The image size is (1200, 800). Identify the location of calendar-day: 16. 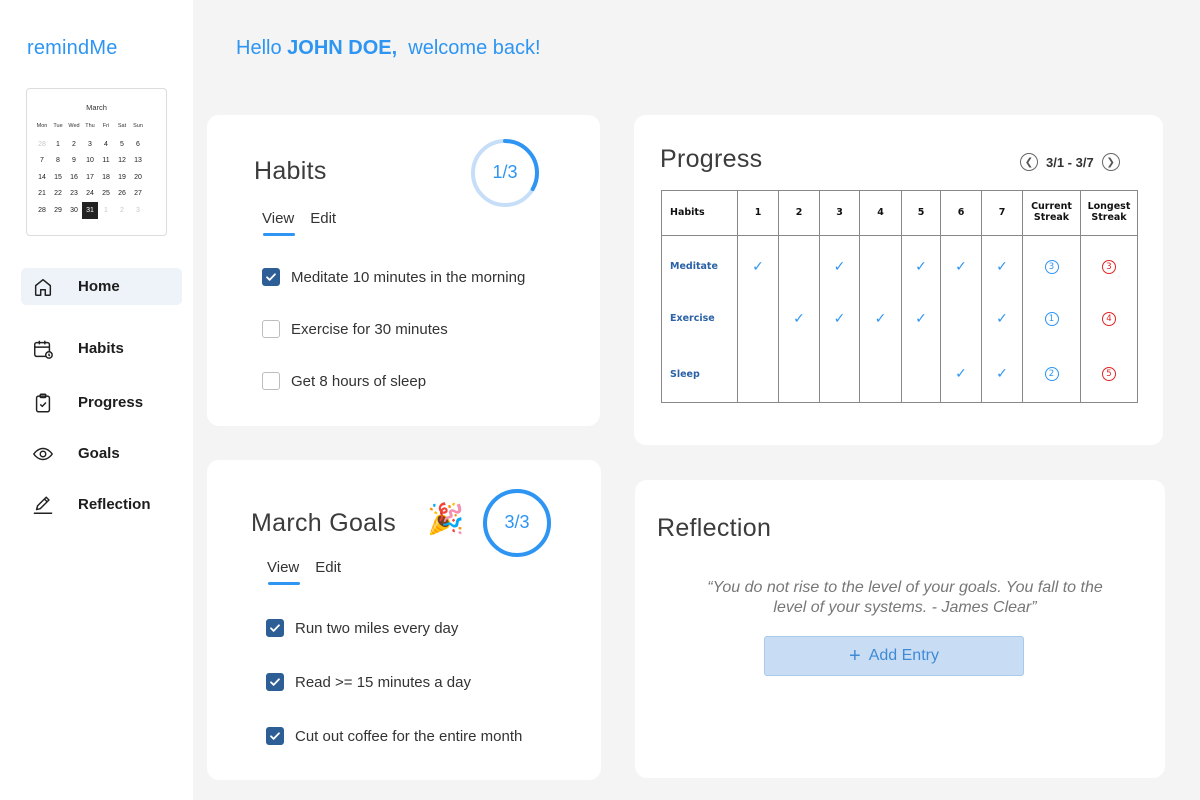
(74, 177).